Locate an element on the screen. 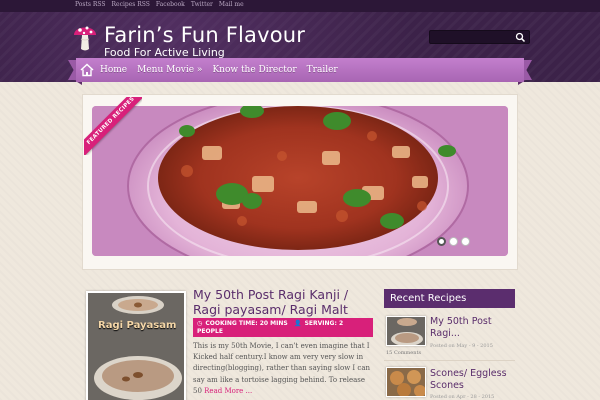 The height and width of the screenshot is (400, 600). payasam-image is located at coordinates (136, 346).